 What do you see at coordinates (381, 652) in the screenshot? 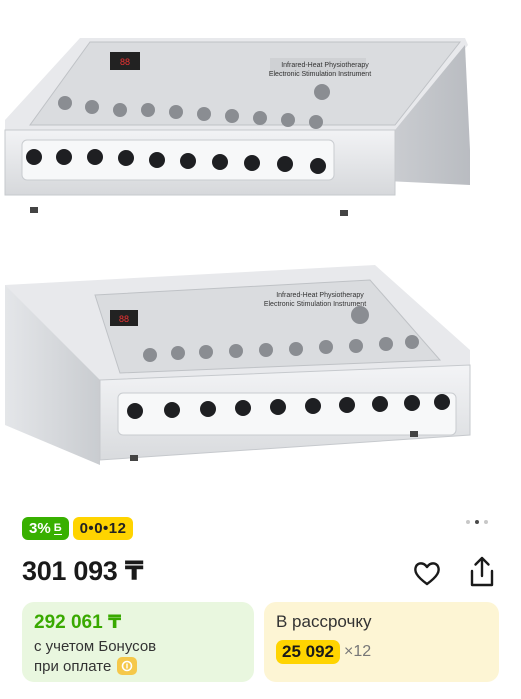
I see `installment-row: 25 092 ×12` at bounding box center [381, 652].